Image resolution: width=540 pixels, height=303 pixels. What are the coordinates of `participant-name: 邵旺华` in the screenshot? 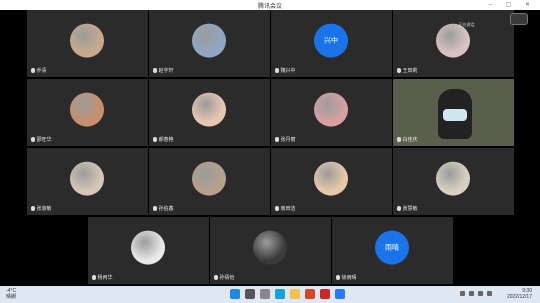 It's located at (41, 139).